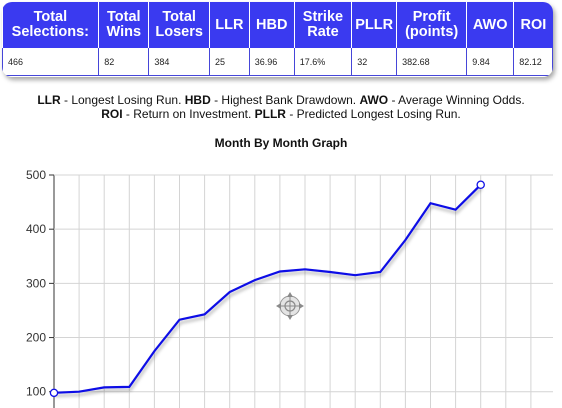  I want to click on header-roi: ROI, so click(533, 25).